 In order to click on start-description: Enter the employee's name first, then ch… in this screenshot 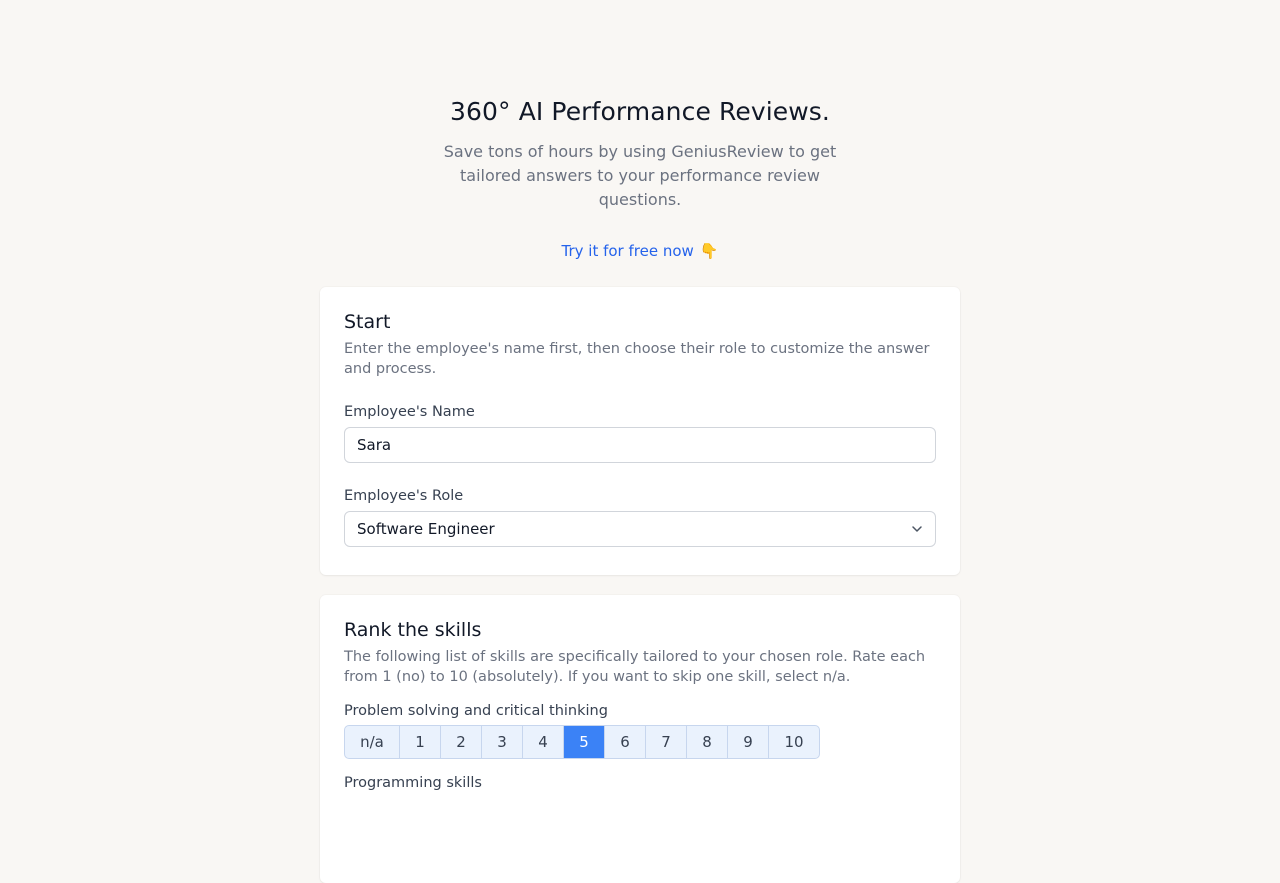, I will do `click(637, 359)`.